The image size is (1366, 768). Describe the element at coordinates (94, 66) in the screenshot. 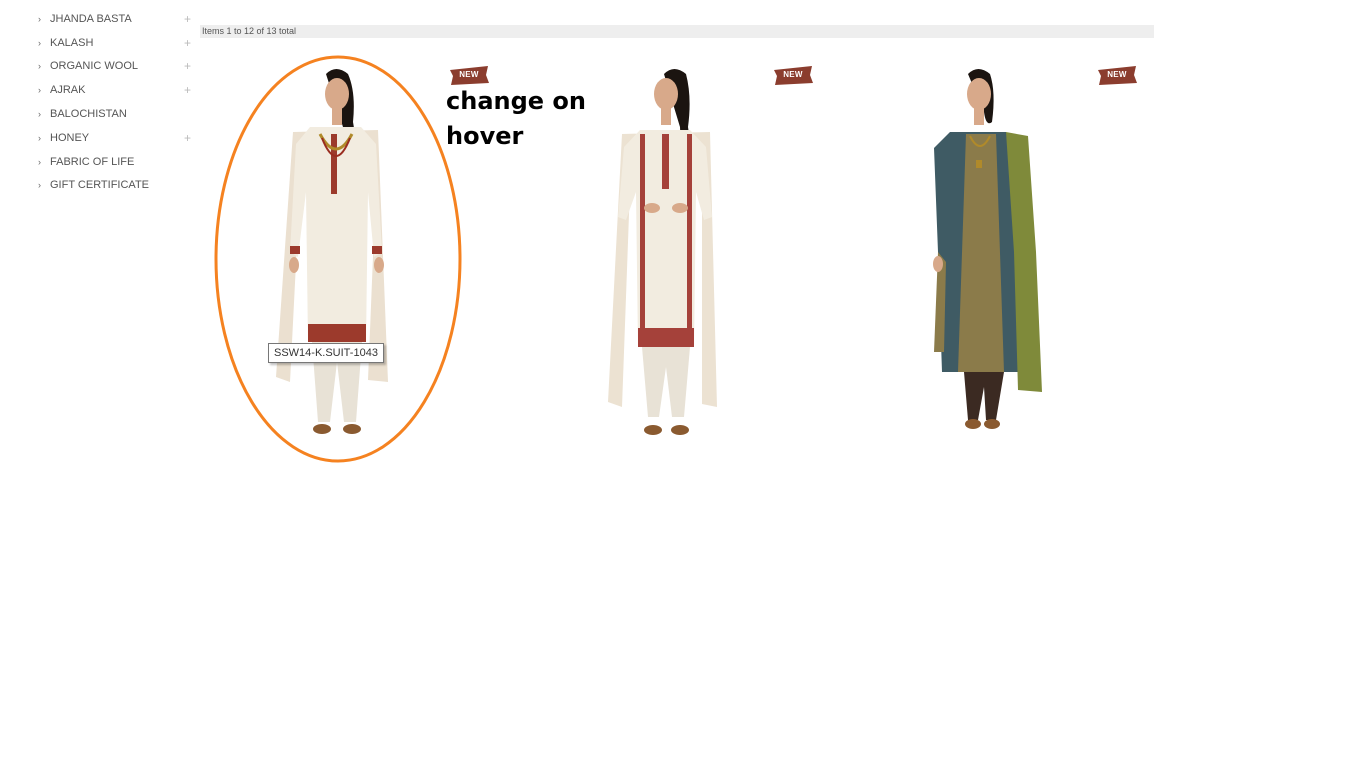

I see `sidebar-item-label: ORGANIC WOOL` at that location.